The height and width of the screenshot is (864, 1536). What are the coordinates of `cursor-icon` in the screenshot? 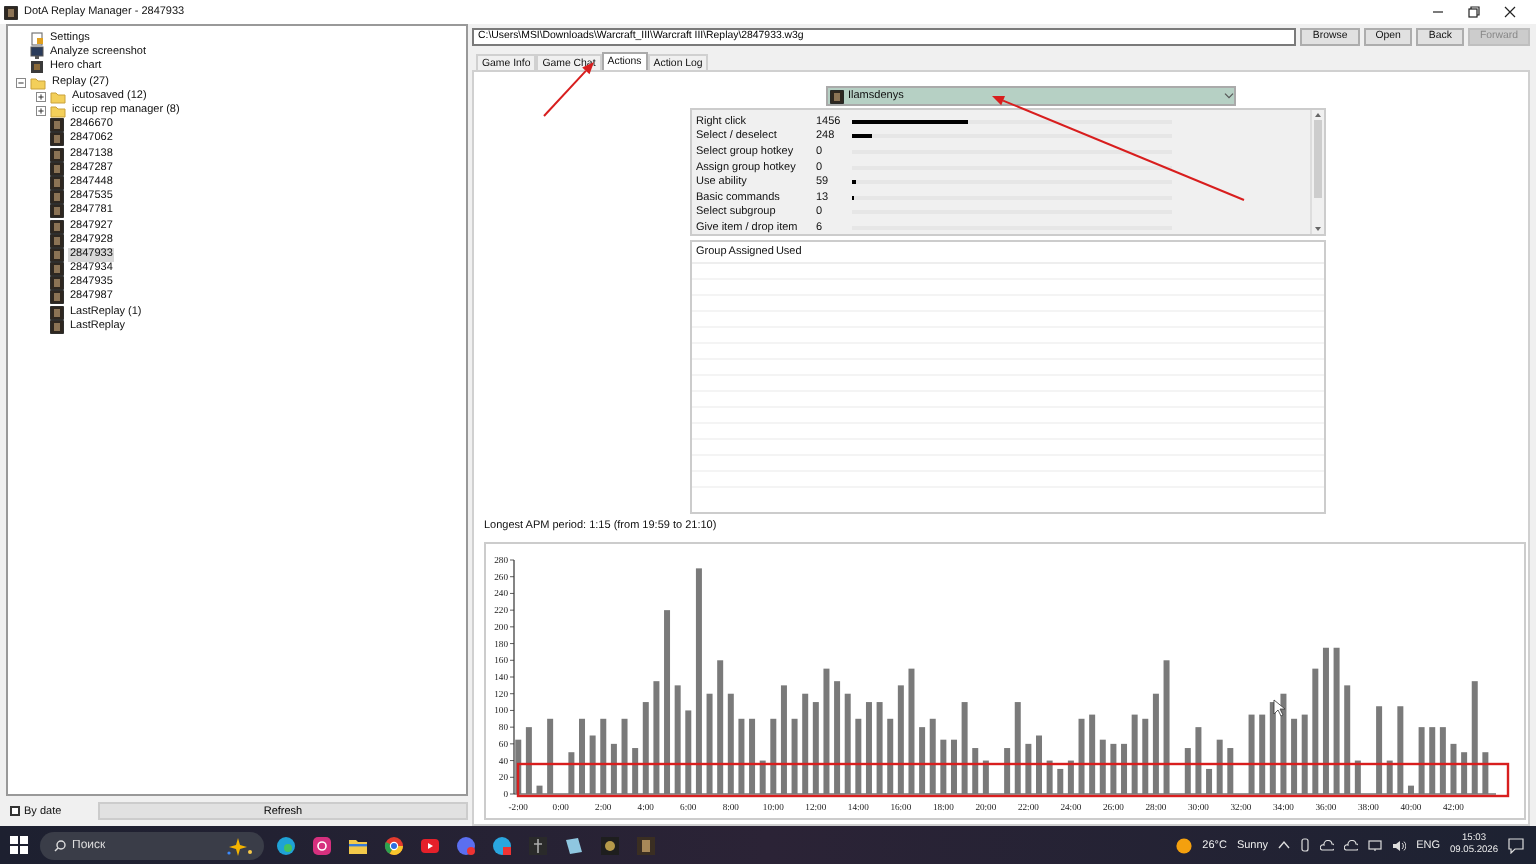 It's located at (1279, 708).